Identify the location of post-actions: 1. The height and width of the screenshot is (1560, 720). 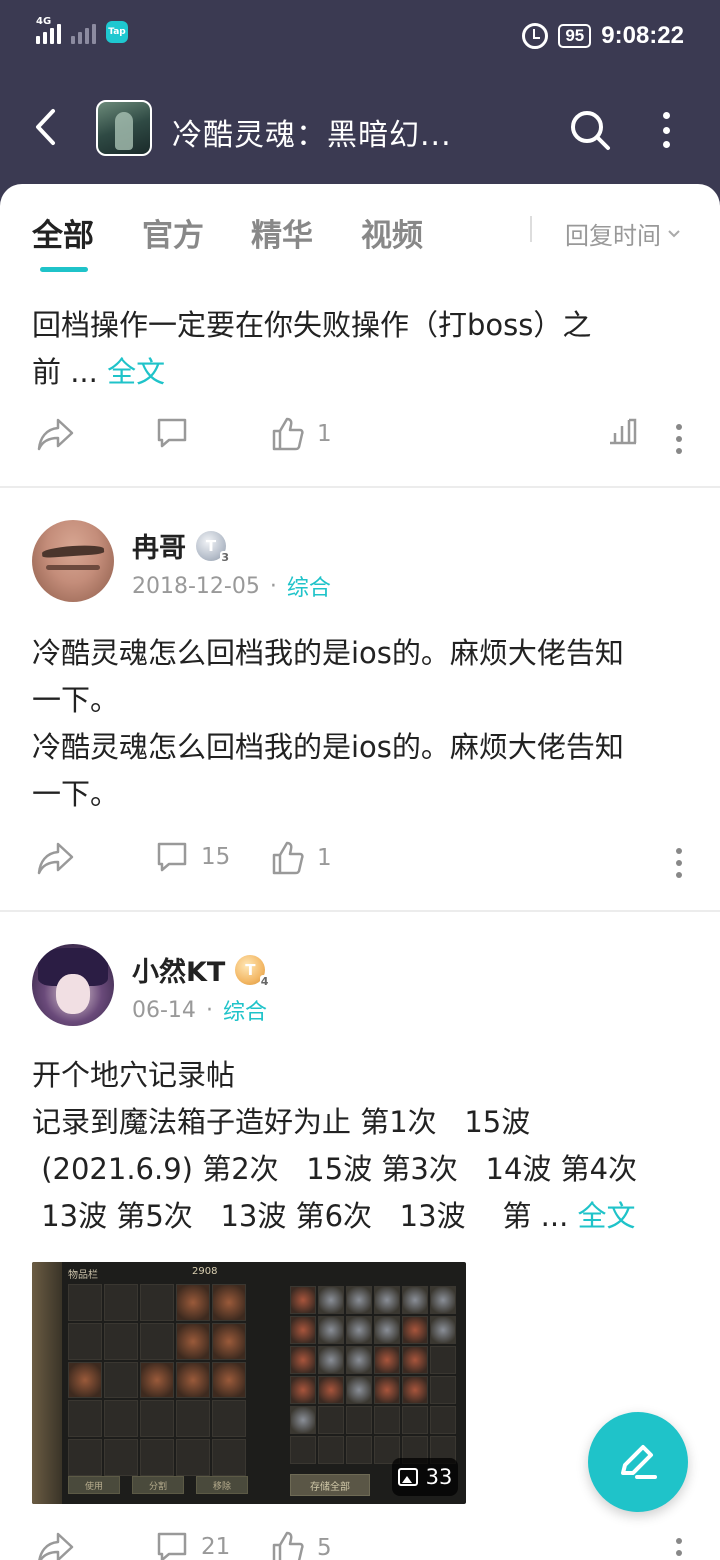
(360, 441).